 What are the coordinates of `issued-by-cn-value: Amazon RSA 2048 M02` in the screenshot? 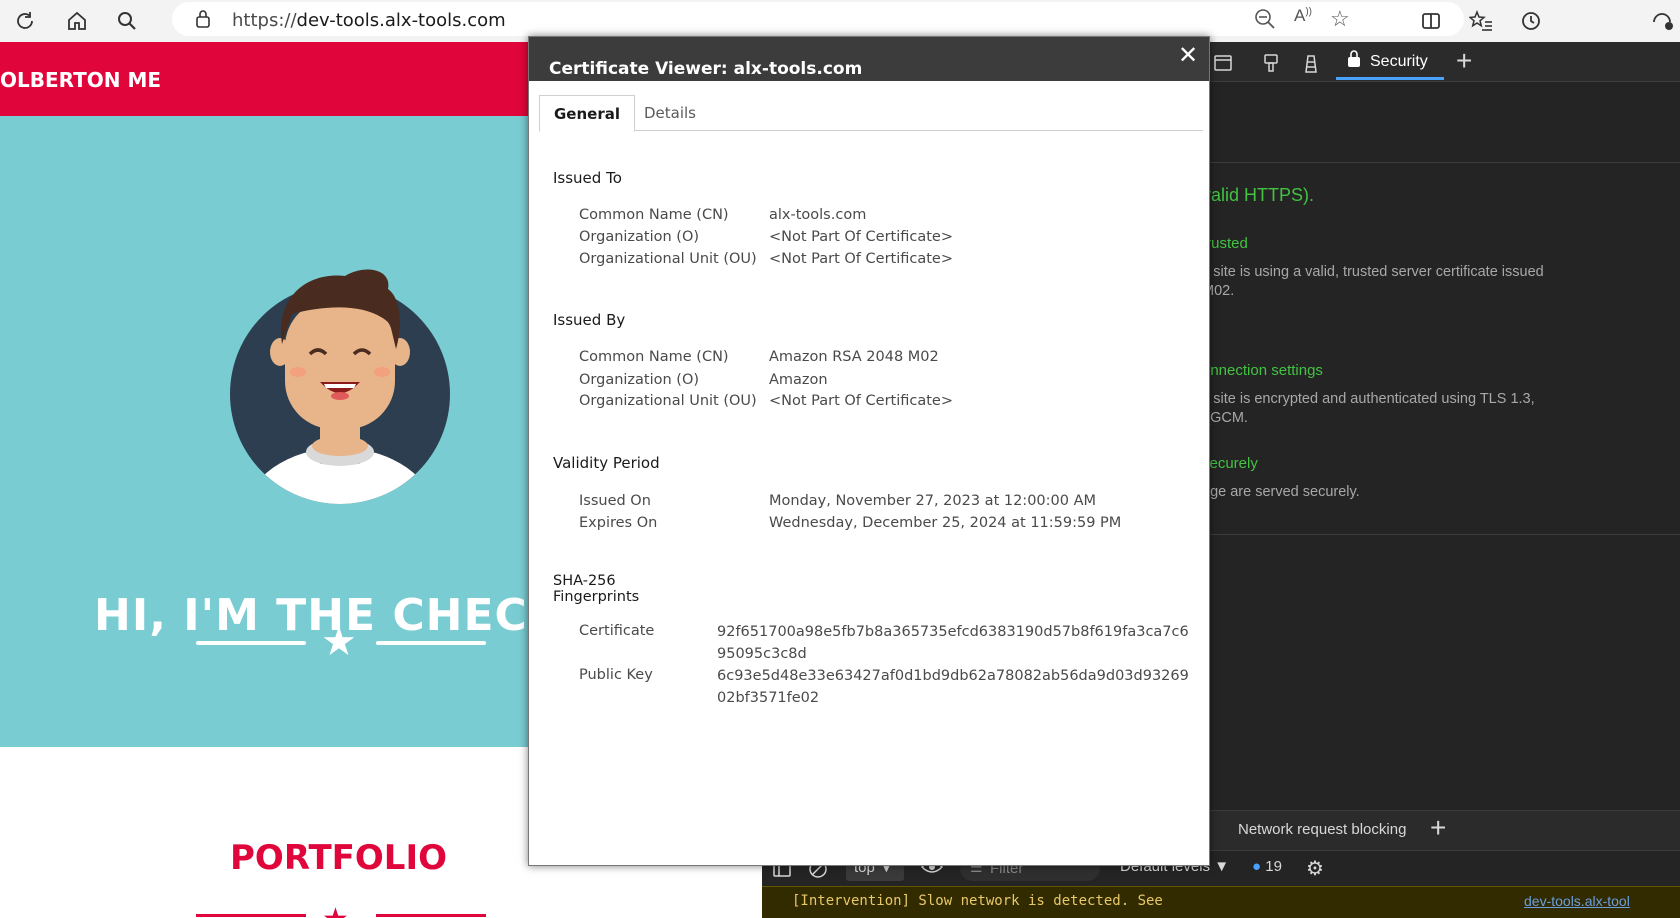 It's located at (854, 357).